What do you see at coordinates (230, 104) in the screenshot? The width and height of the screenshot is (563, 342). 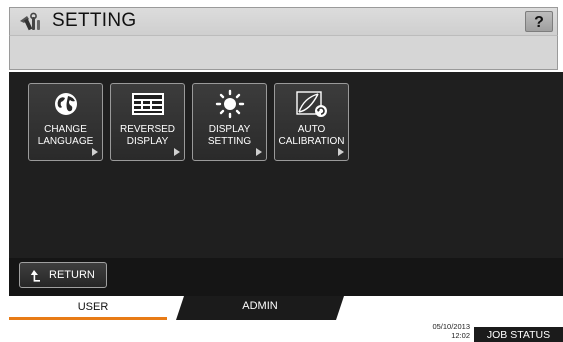 I see `brightness-icon` at bounding box center [230, 104].